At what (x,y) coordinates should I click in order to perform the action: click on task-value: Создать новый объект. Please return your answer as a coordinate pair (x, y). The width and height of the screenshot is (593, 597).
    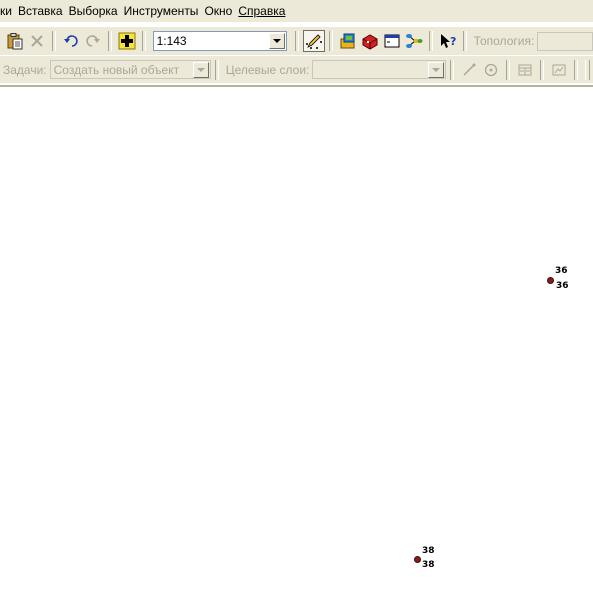
    Looking at the image, I should click on (116, 69).